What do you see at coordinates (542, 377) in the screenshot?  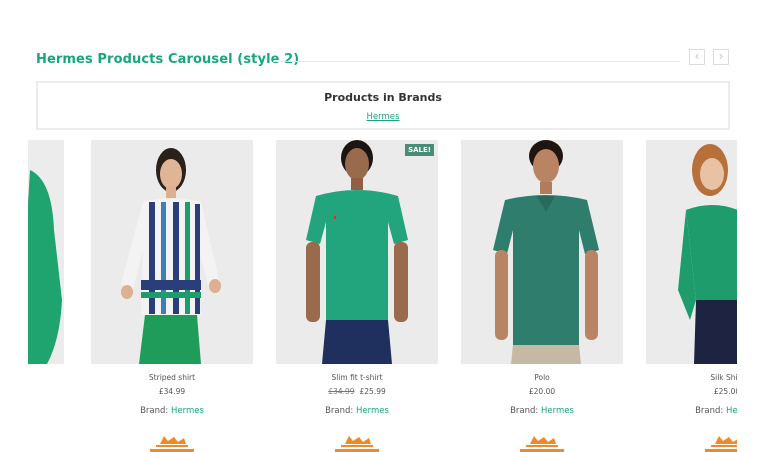 I see `product-name: Polo` at bounding box center [542, 377].